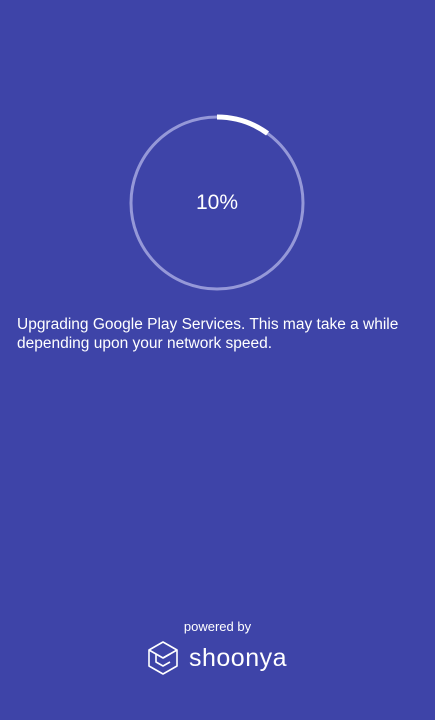 This screenshot has height=720, width=435. Describe the element at coordinates (217, 626) in the screenshot. I see `powered-by-label: powered by` at that location.